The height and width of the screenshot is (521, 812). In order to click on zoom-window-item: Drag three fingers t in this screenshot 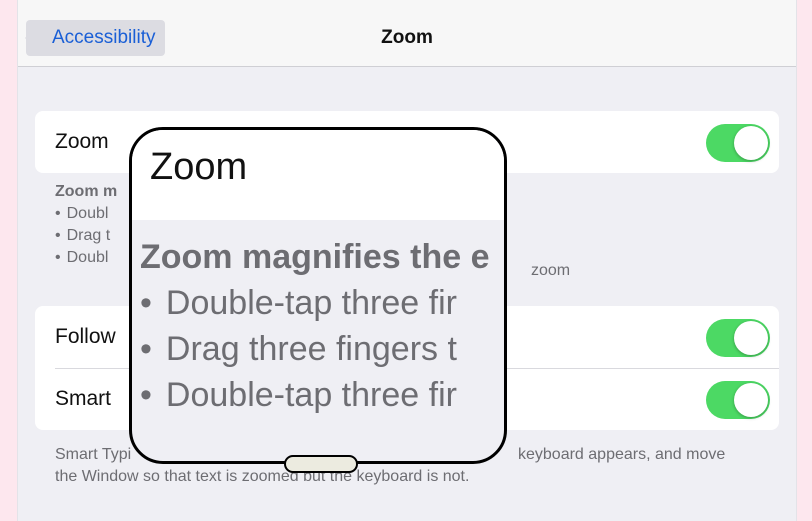, I will do `click(315, 349)`.